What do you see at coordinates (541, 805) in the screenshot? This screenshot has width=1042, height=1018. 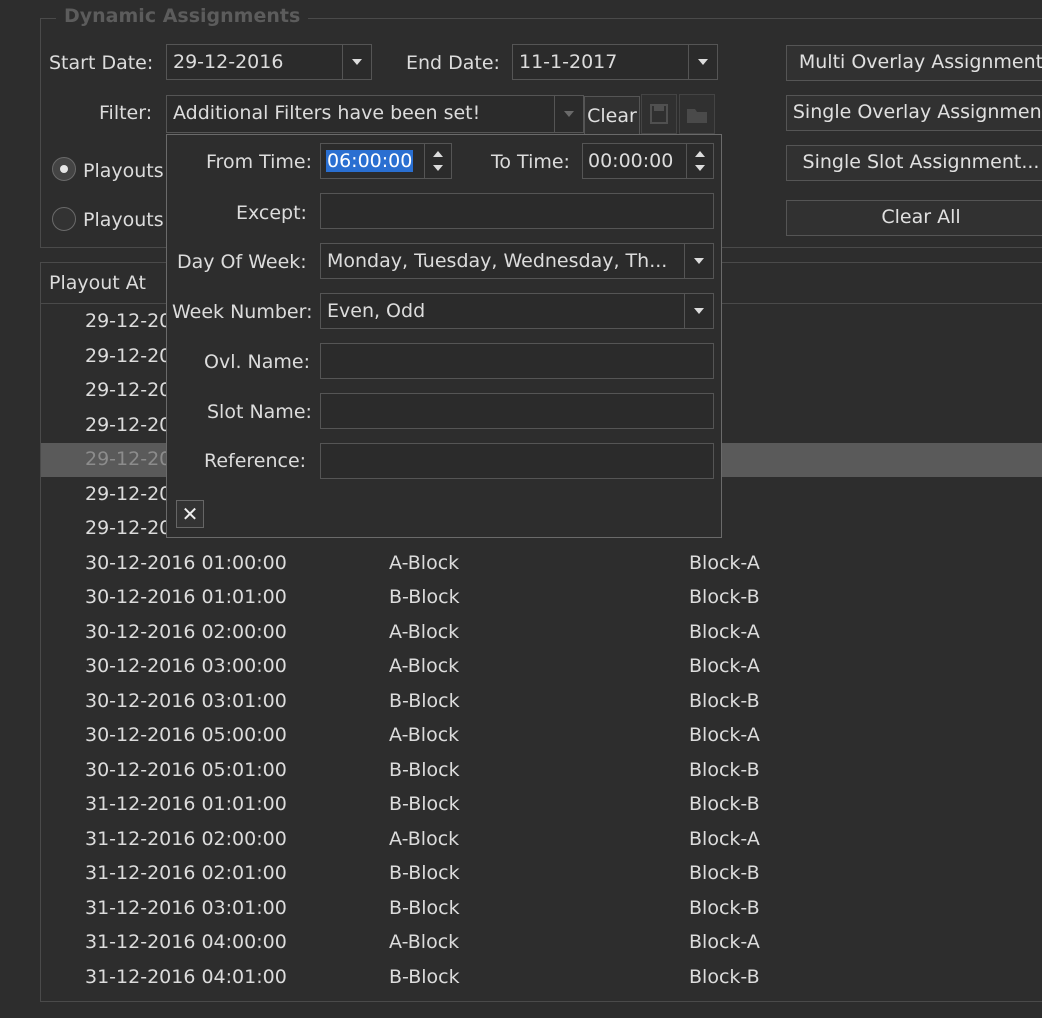 I see `table-row: 31-12-2016 01:01:00 B-Block Block-B` at bounding box center [541, 805].